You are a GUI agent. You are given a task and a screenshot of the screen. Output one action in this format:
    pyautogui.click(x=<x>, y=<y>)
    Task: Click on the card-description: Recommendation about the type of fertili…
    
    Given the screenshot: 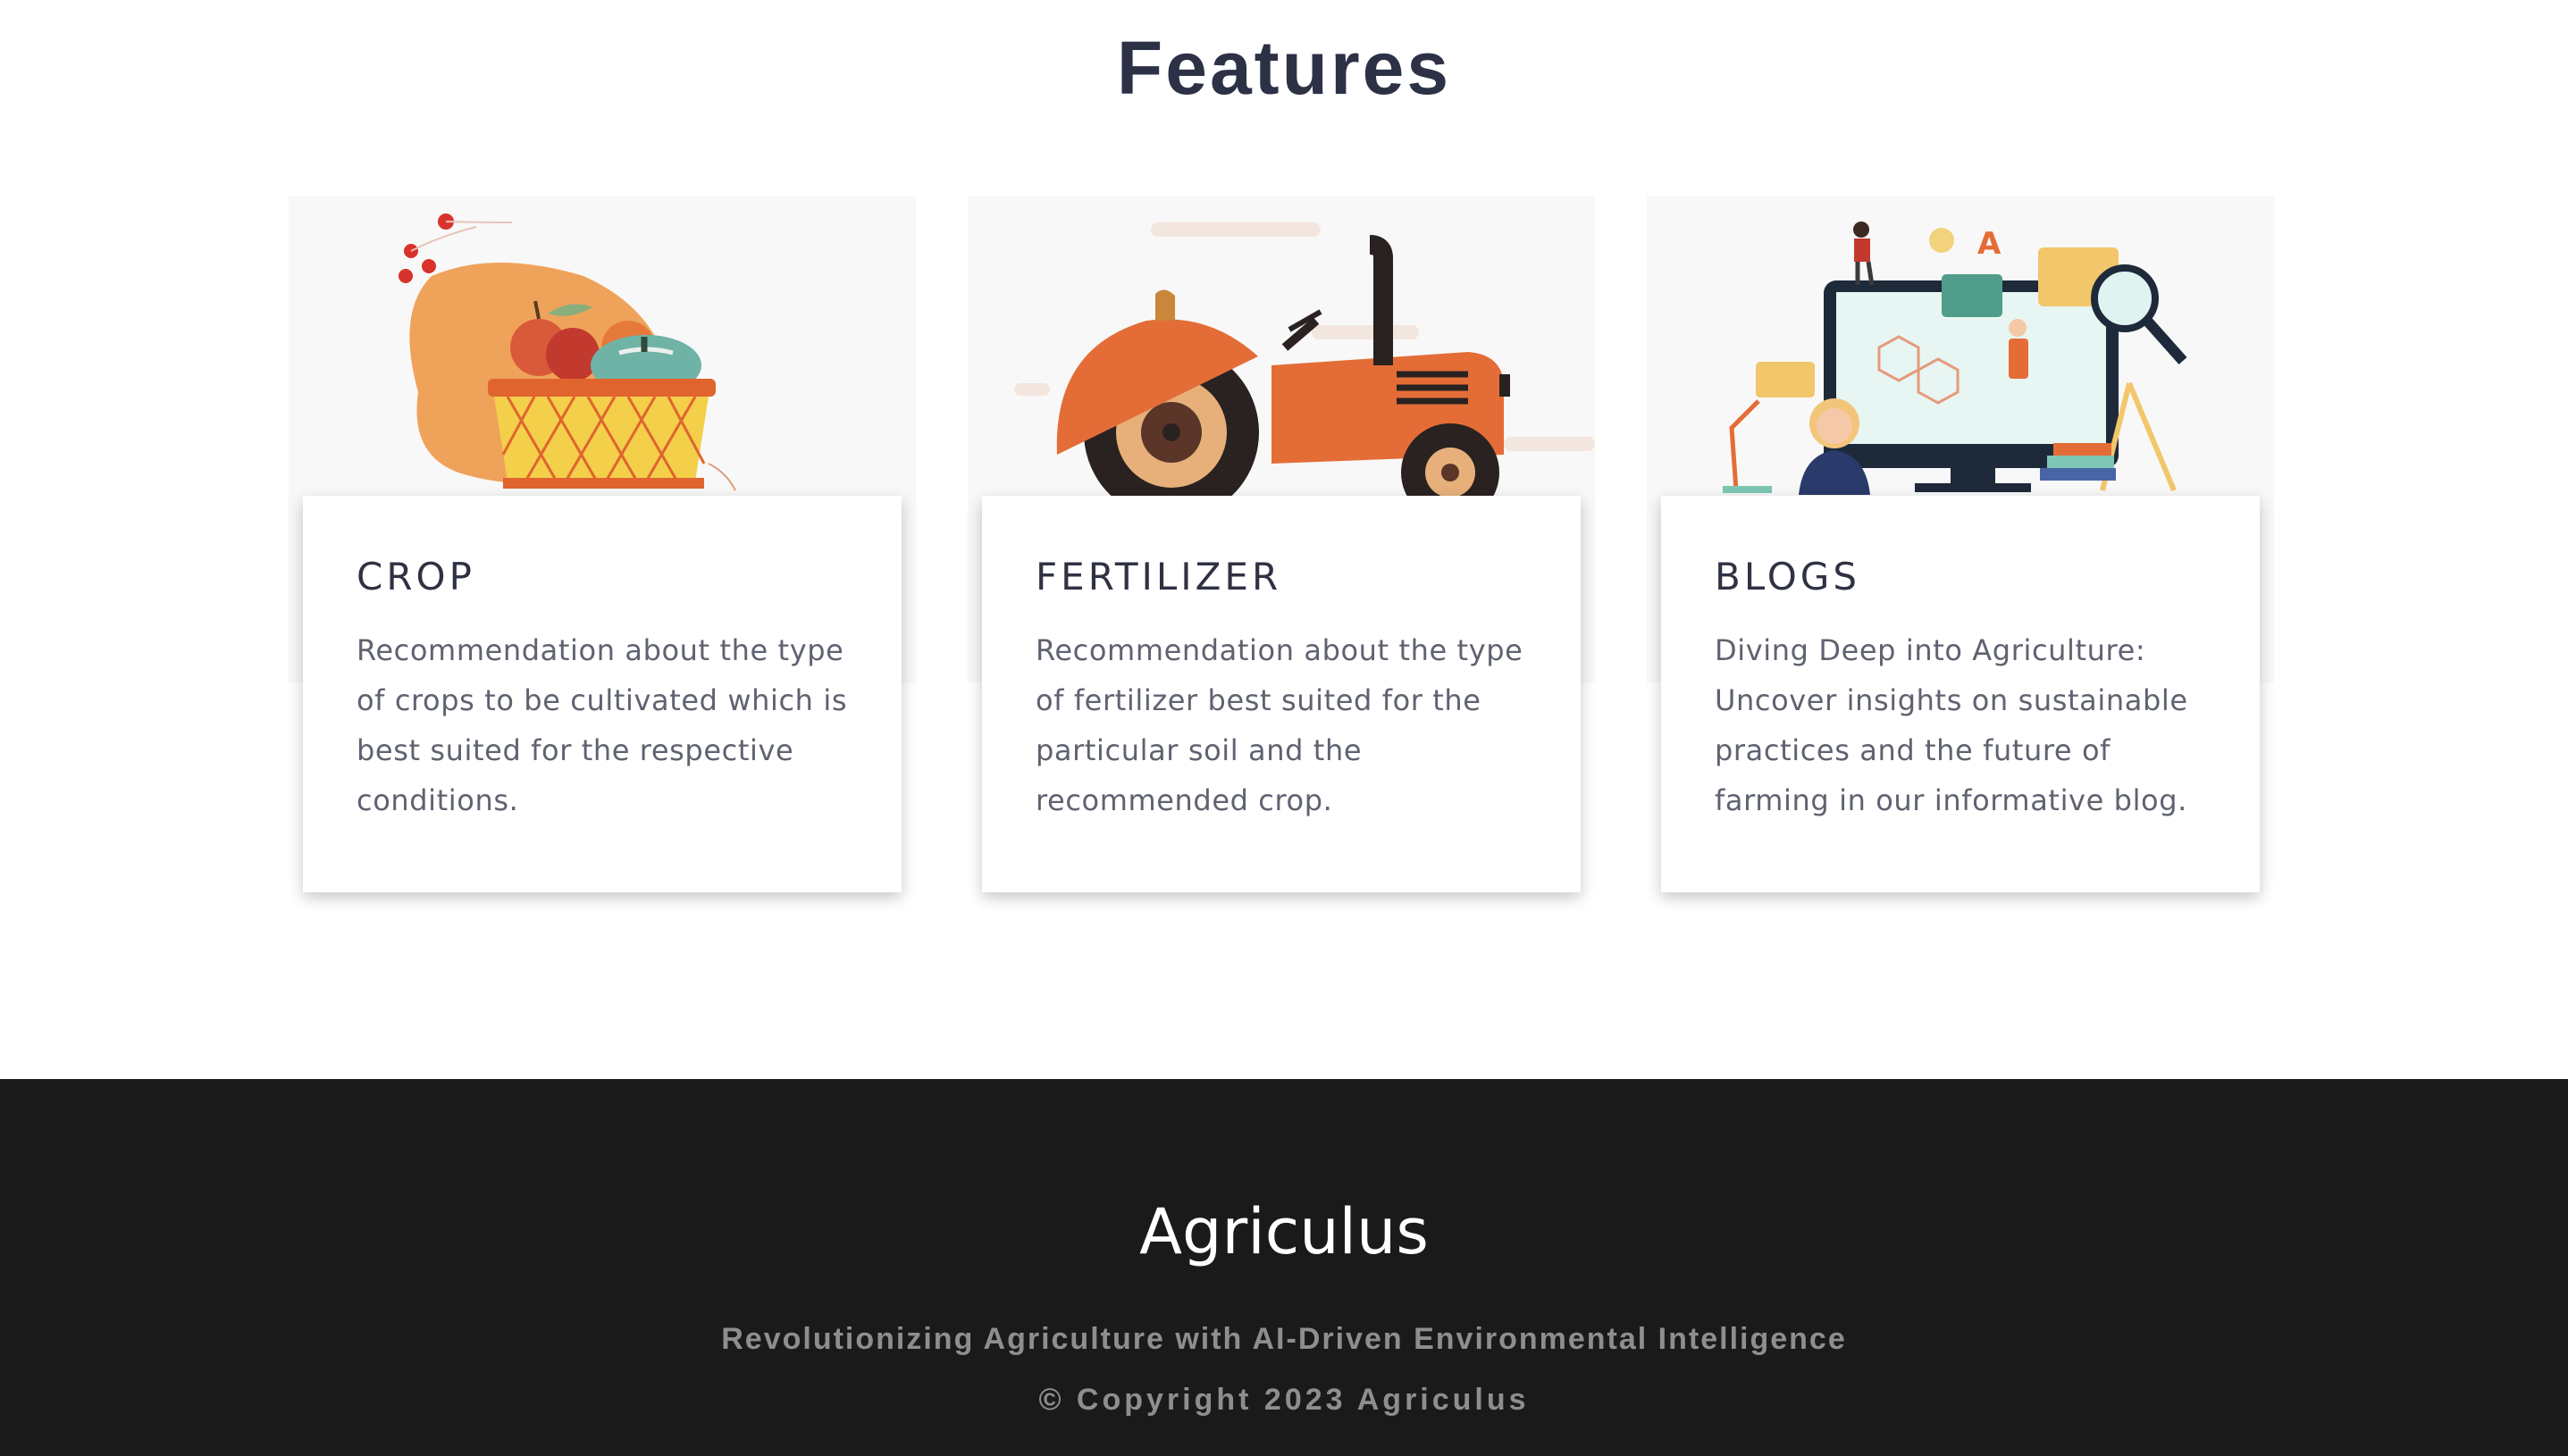 What is the action you would take?
    pyautogui.click(x=1279, y=725)
    